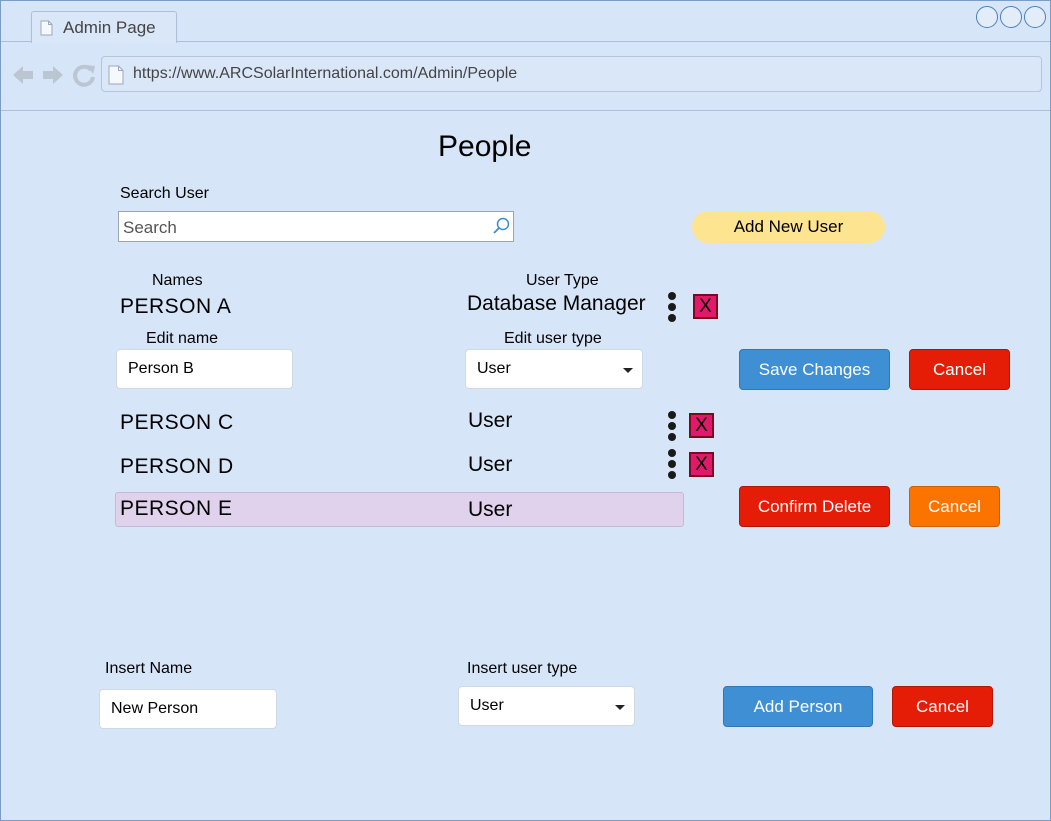 Image resolution: width=1051 pixels, height=821 pixels. Describe the element at coordinates (1011, 17) in the screenshot. I see `window-control-maximize` at that location.